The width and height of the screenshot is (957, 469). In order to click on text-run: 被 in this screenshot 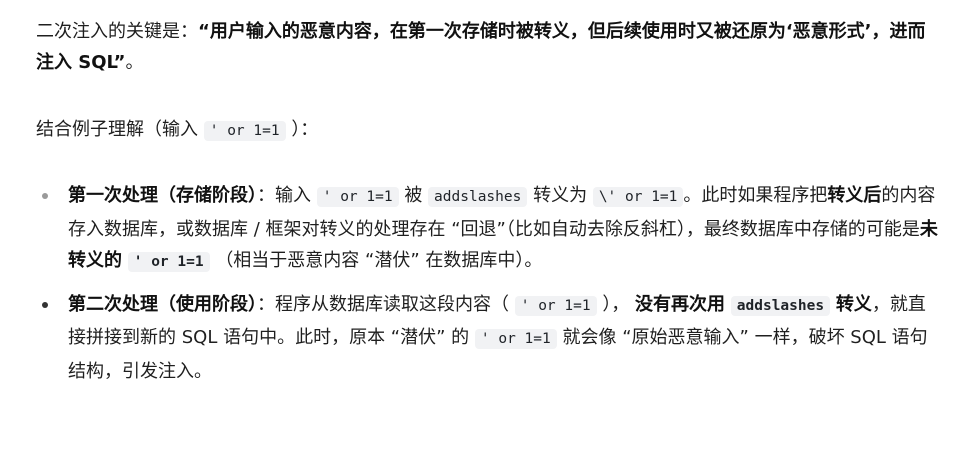, I will do `click(413, 195)`.